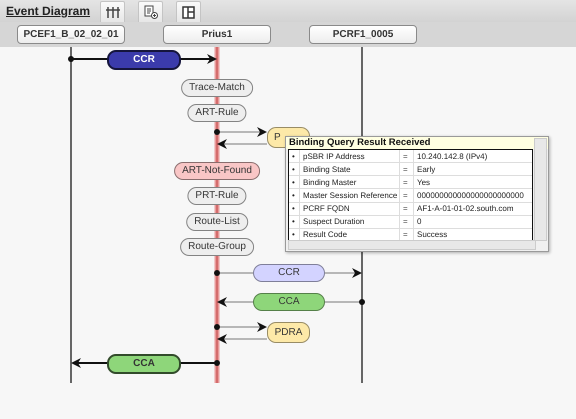  Describe the element at coordinates (452, 156) in the screenshot. I see `table-cell-text: 10.240.142.8 (IPv4)` at that location.